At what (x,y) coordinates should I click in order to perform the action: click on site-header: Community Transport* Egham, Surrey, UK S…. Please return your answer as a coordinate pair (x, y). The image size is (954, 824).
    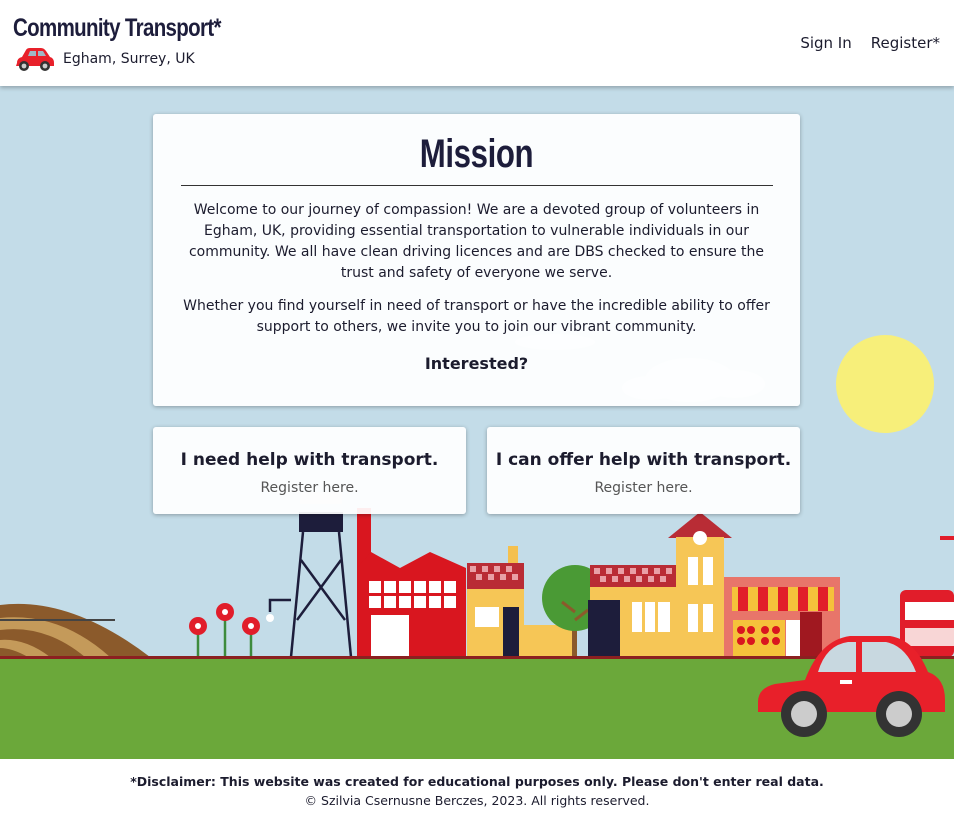
    Looking at the image, I should click on (477, 43).